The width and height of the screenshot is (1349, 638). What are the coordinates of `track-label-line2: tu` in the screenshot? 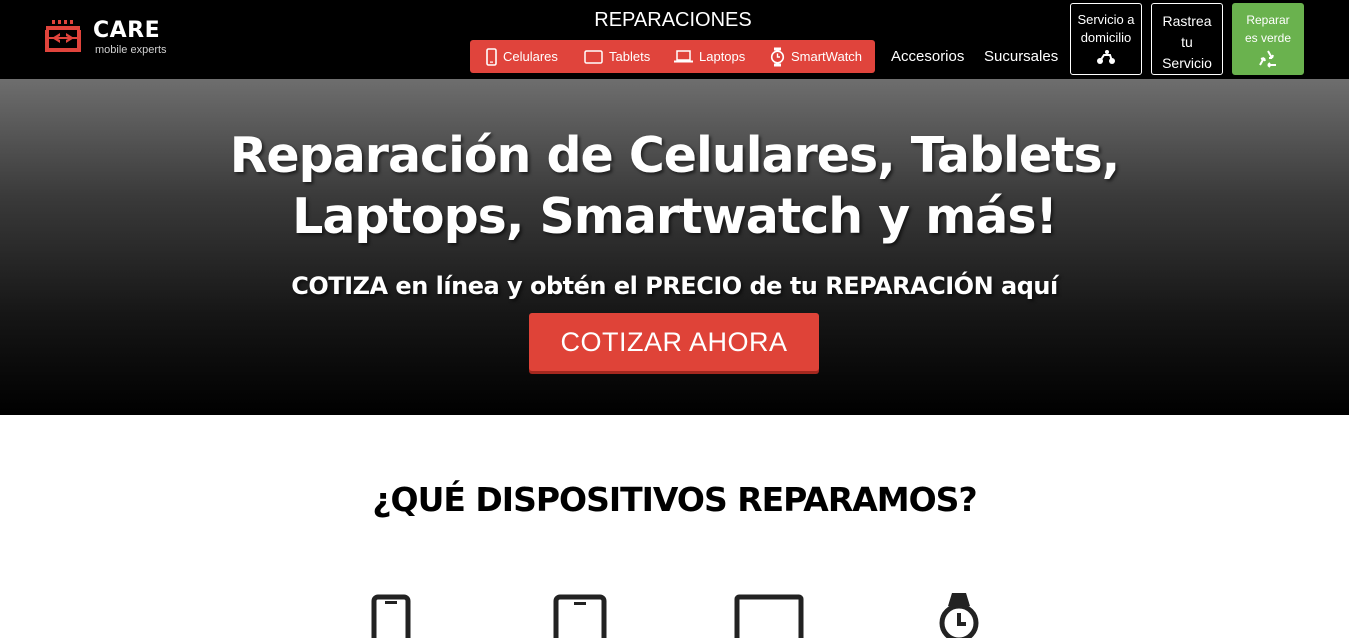 It's located at (1187, 42).